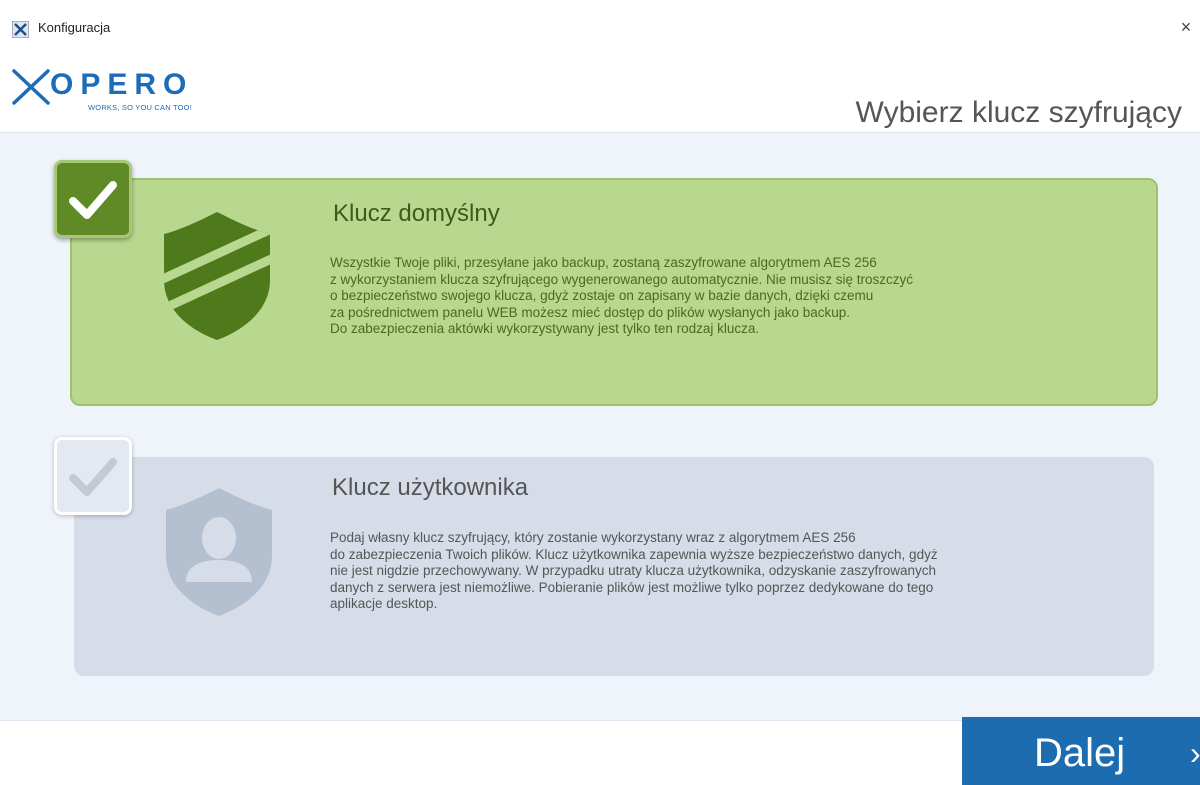 The height and width of the screenshot is (785, 1200). What do you see at coordinates (74, 27) in the screenshot?
I see `window-title: Konfiguracja` at bounding box center [74, 27].